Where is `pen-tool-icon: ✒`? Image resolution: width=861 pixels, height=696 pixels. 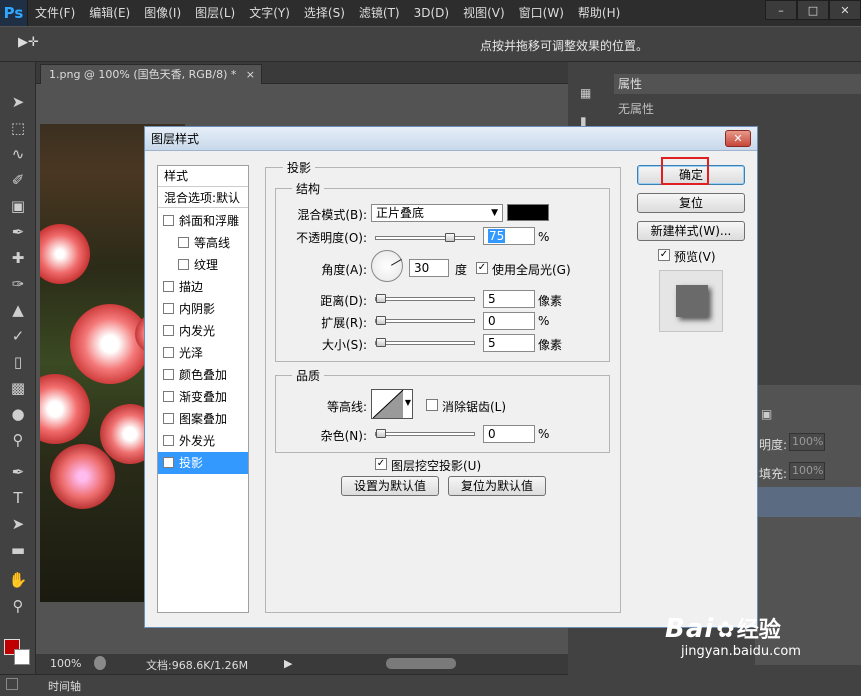 pen-tool-icon: ✒ is located at coordinates (18, 472).